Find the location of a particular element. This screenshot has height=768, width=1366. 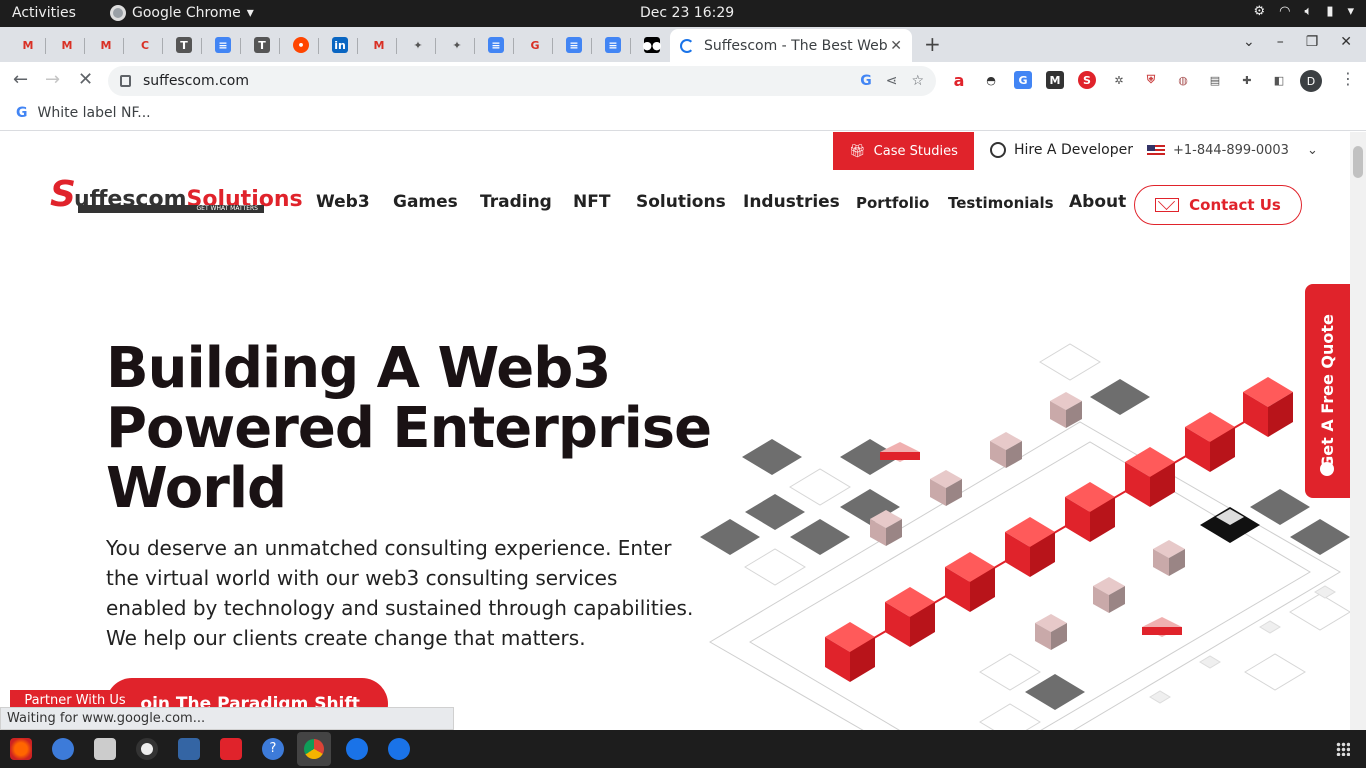

google-icon: G is located at coordinates (22, 113).